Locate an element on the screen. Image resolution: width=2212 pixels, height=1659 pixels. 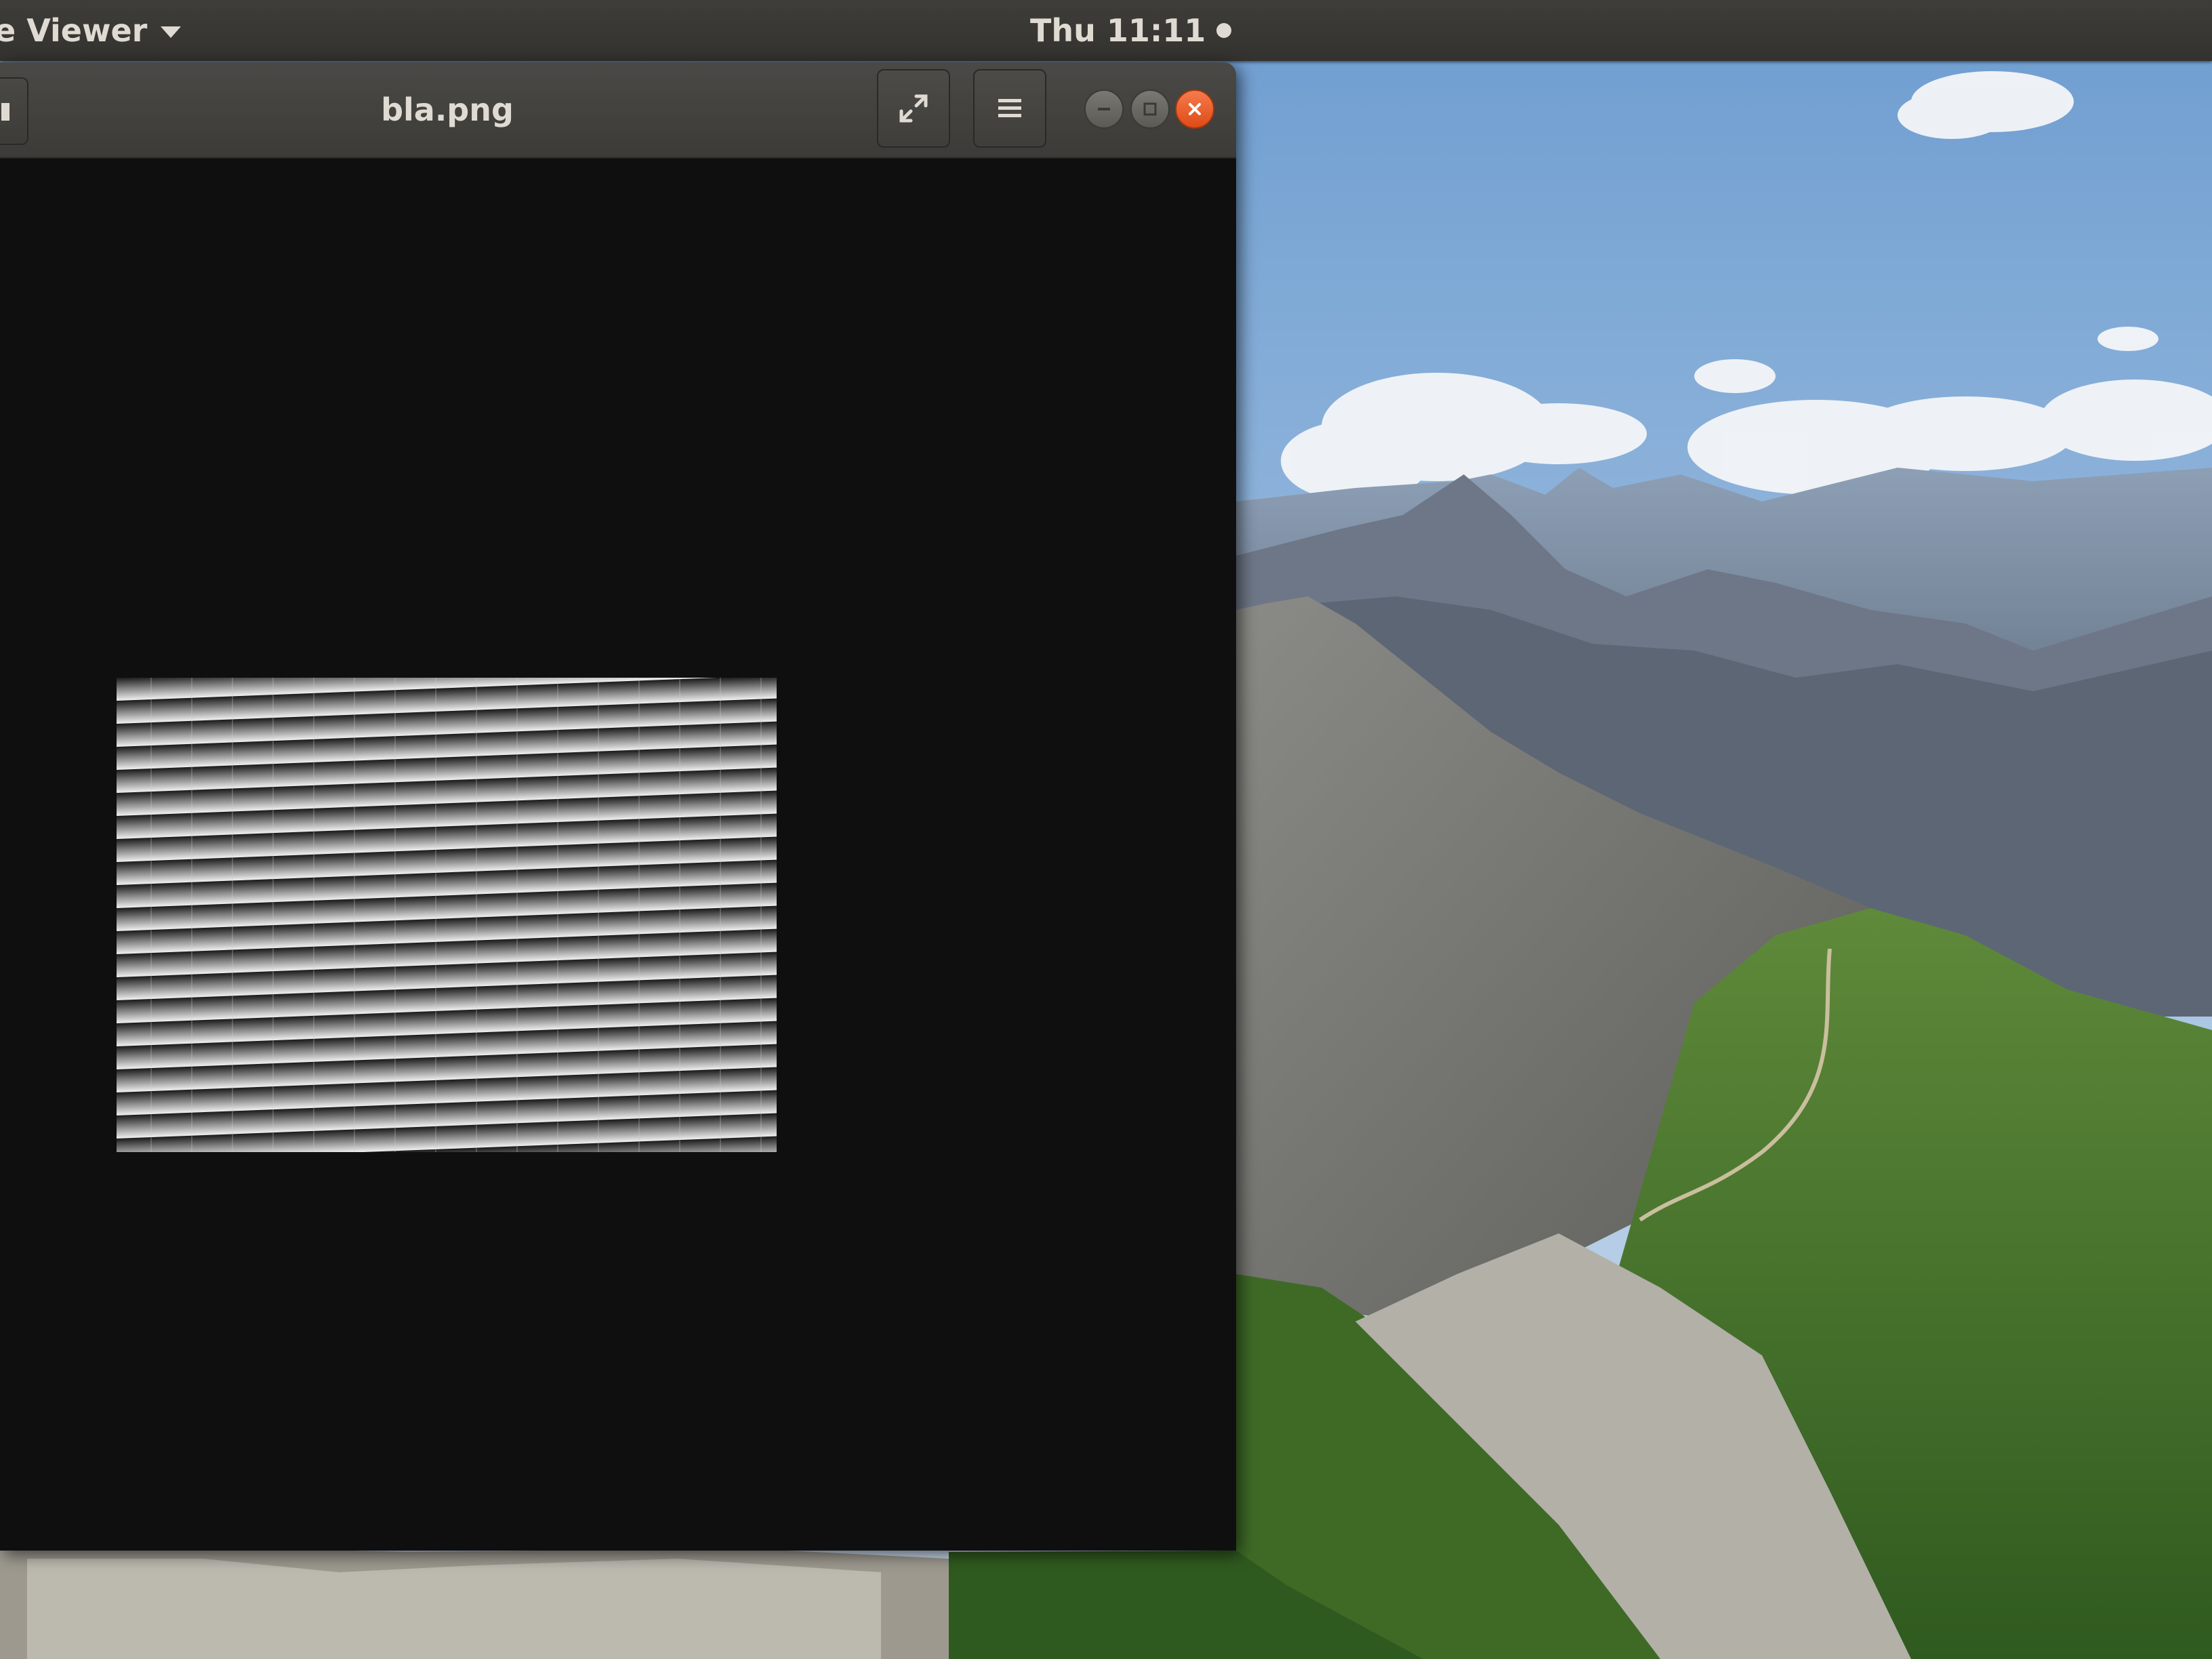
menu-button is located at coordinates (1010, 108).